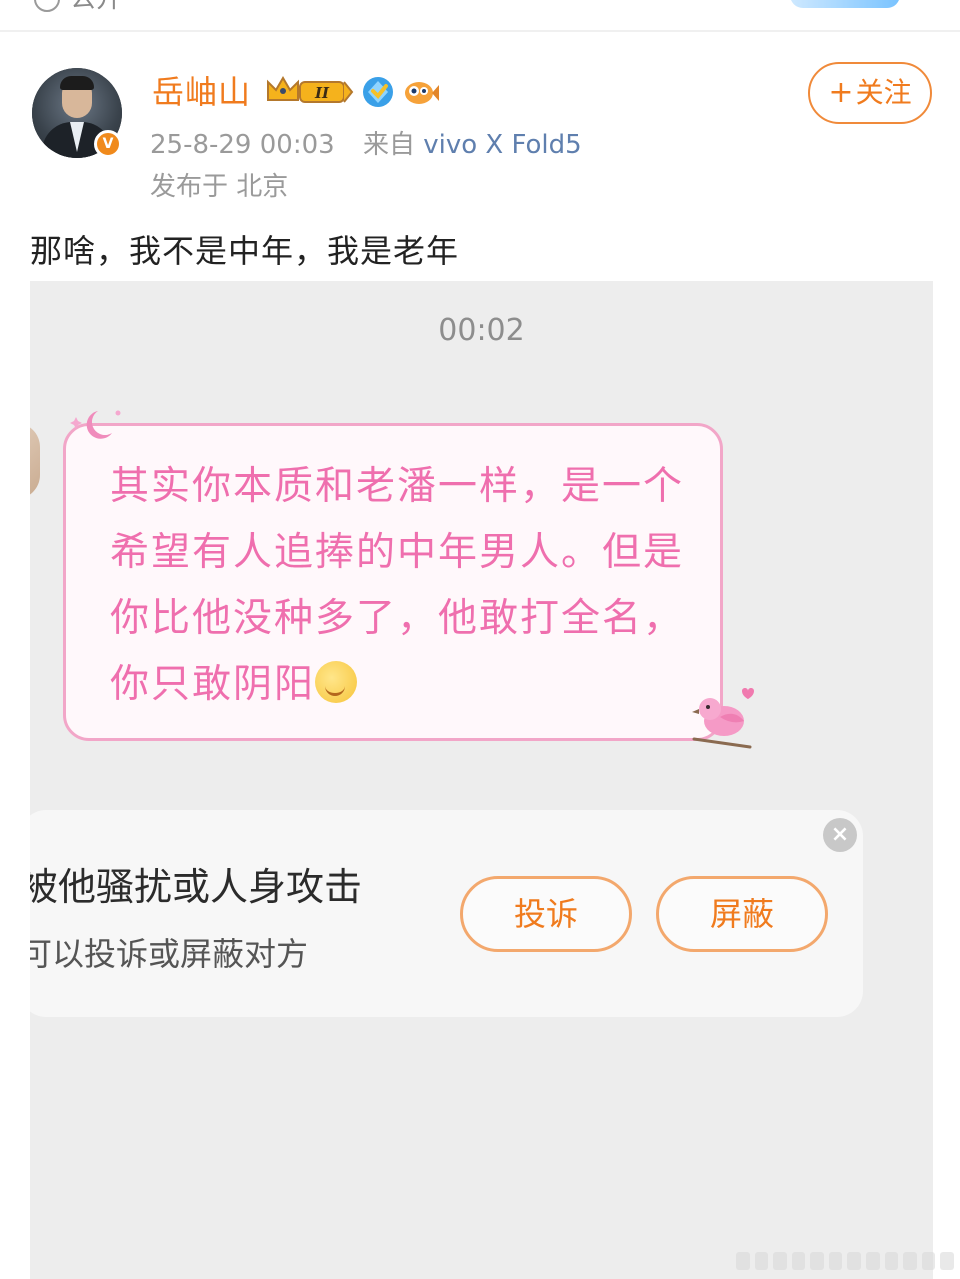 This screenshot has width=960, height=1279. Describe the element at coordinates (336, 682) in the screenshot. I see `smile-emoji-icon` at that location.